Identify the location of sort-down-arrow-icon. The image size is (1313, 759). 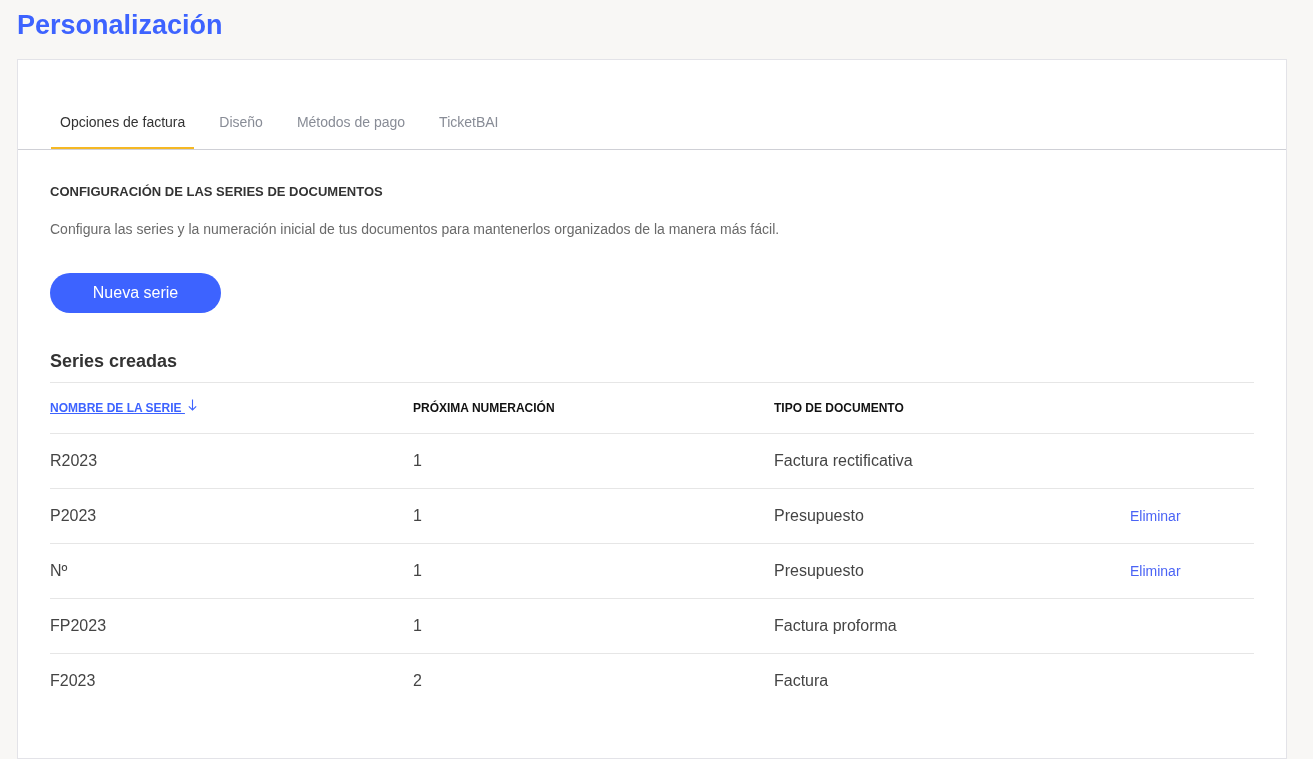
(192, 404).